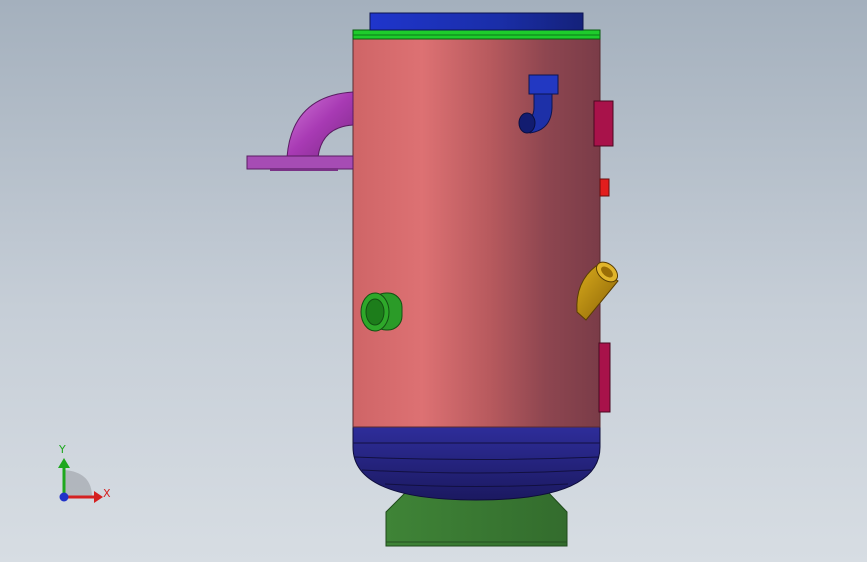  I want to click on z-axis-dot, so click(64, 497).